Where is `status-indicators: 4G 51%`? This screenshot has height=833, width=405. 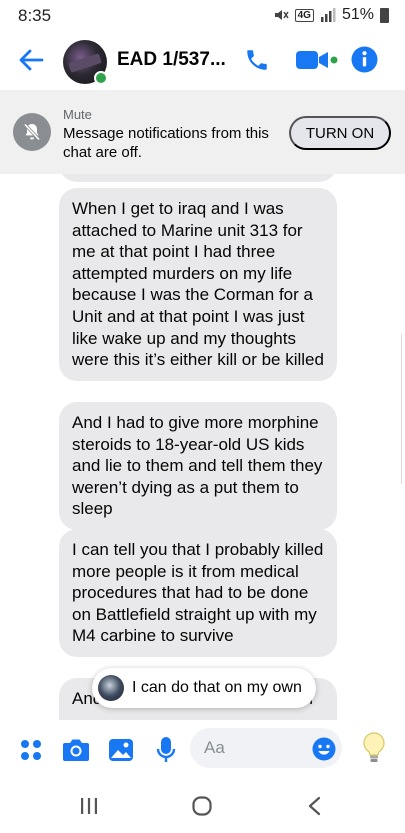
status-indicators: 4G 51% is located at coordinates (331, 15).